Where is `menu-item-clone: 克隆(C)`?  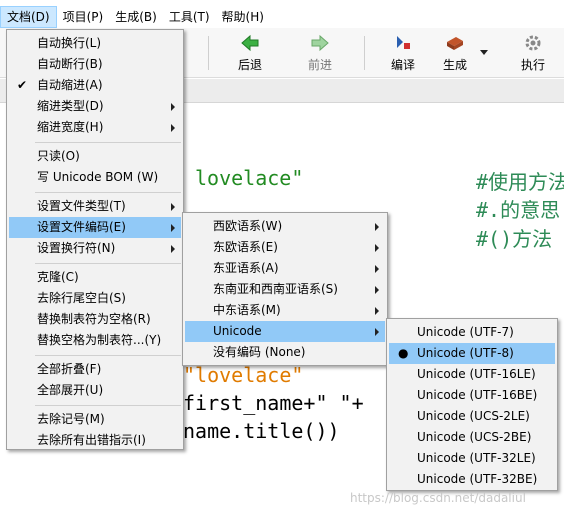
menu-item-clone: 克隆(C) is located at coordinates (95, 277).